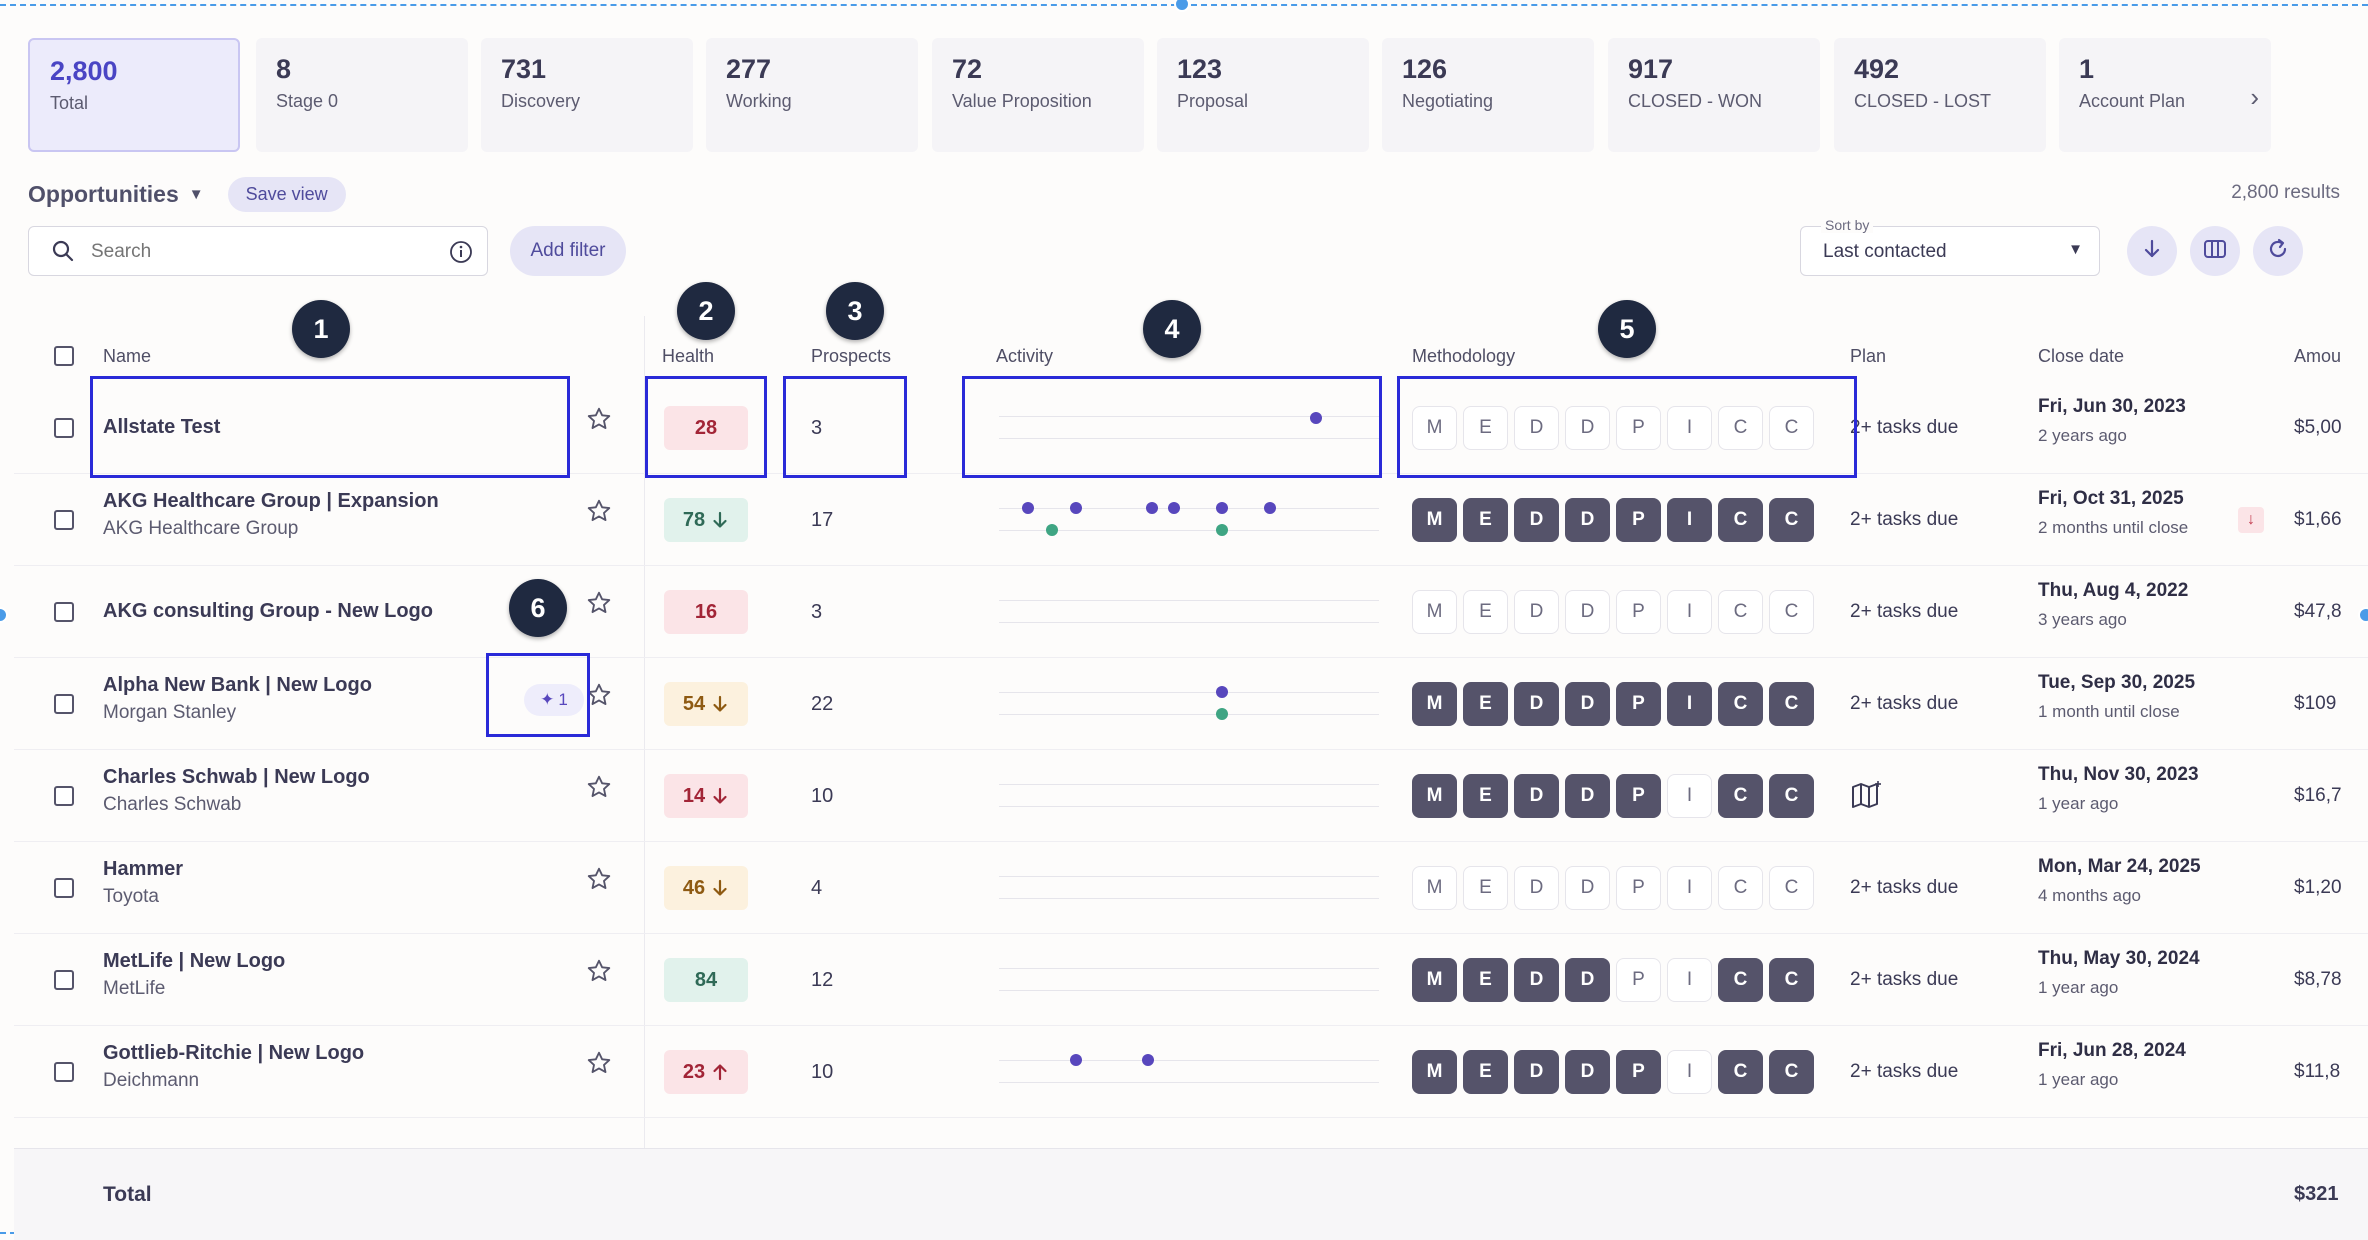 The image size is (2368, 1240). What do you see at coordinates (237, 685) in the screenshot?
I see `opportunity-name: Alpha New Bank | New Logo` at bounding box center [237, 685].